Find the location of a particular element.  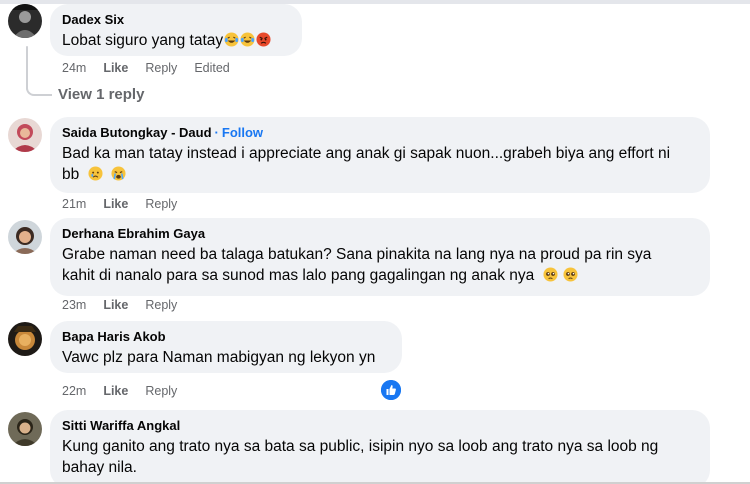

crying-emoji is located at coordinates (118, 173).